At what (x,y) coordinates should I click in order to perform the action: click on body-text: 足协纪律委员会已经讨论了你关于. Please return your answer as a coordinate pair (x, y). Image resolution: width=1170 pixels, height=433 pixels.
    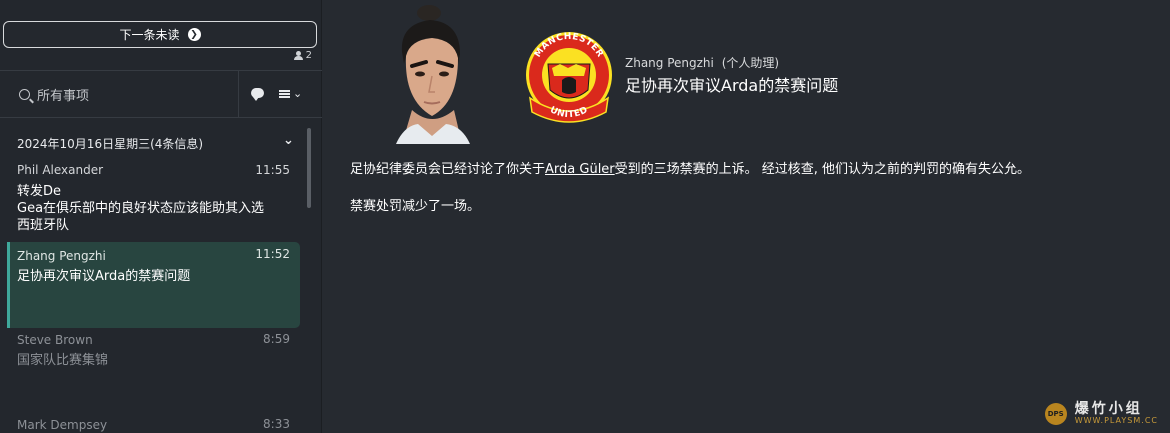
    Looking at the image, I should click on (448, 169).